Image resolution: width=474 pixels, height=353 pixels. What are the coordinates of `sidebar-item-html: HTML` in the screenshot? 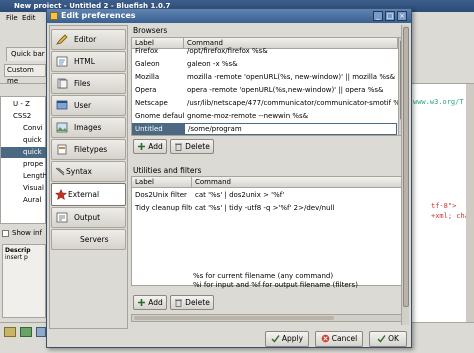 It's located at (88, 61).